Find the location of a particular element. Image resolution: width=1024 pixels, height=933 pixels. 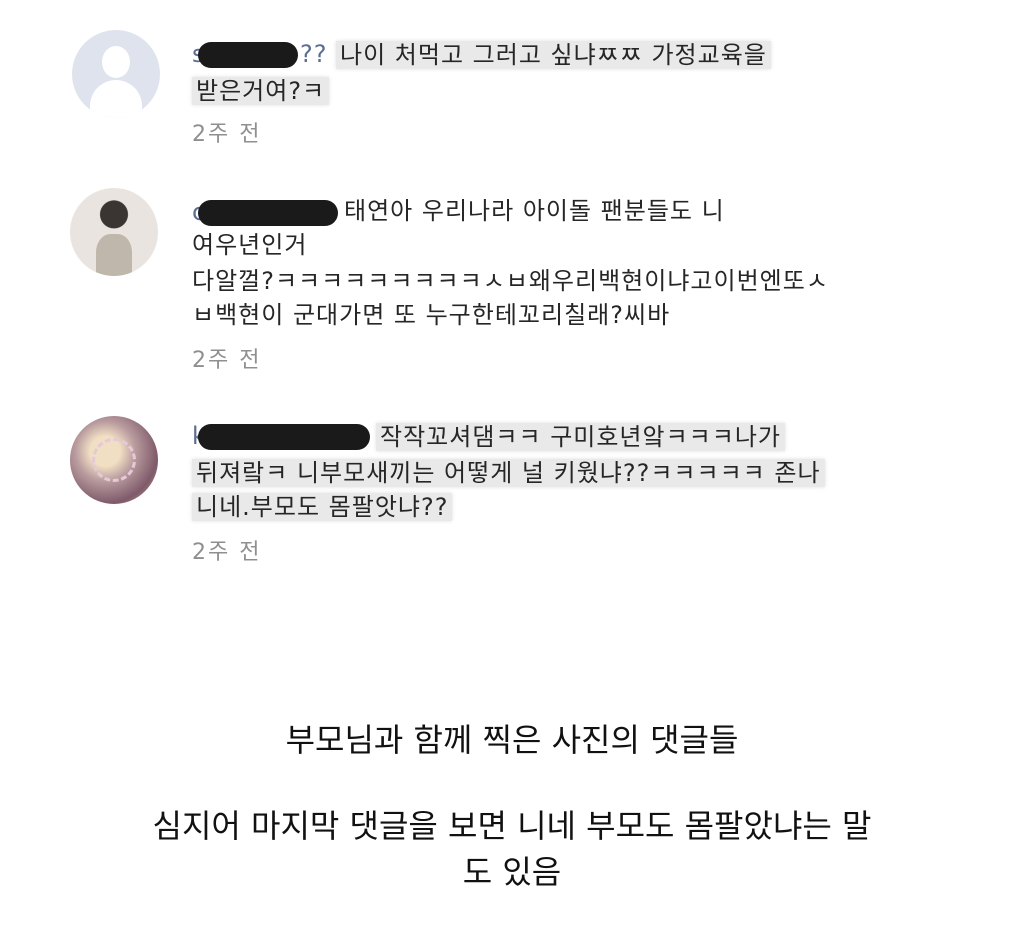

caption-line-1: 부모님과 함께 찍은 사진의 댓글들 is located at coordinates (512, 740).